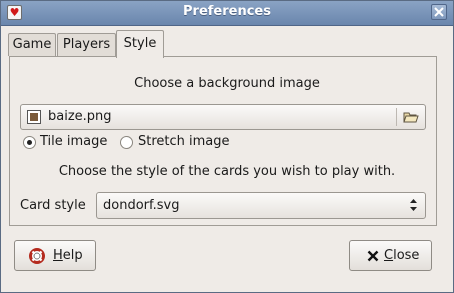 The height and width of the screenshot is (293, 454). What do you see at coordinates (402, 255) in the screenshot?
I see `close-button-label: Close` at bounding box center [402, 255].